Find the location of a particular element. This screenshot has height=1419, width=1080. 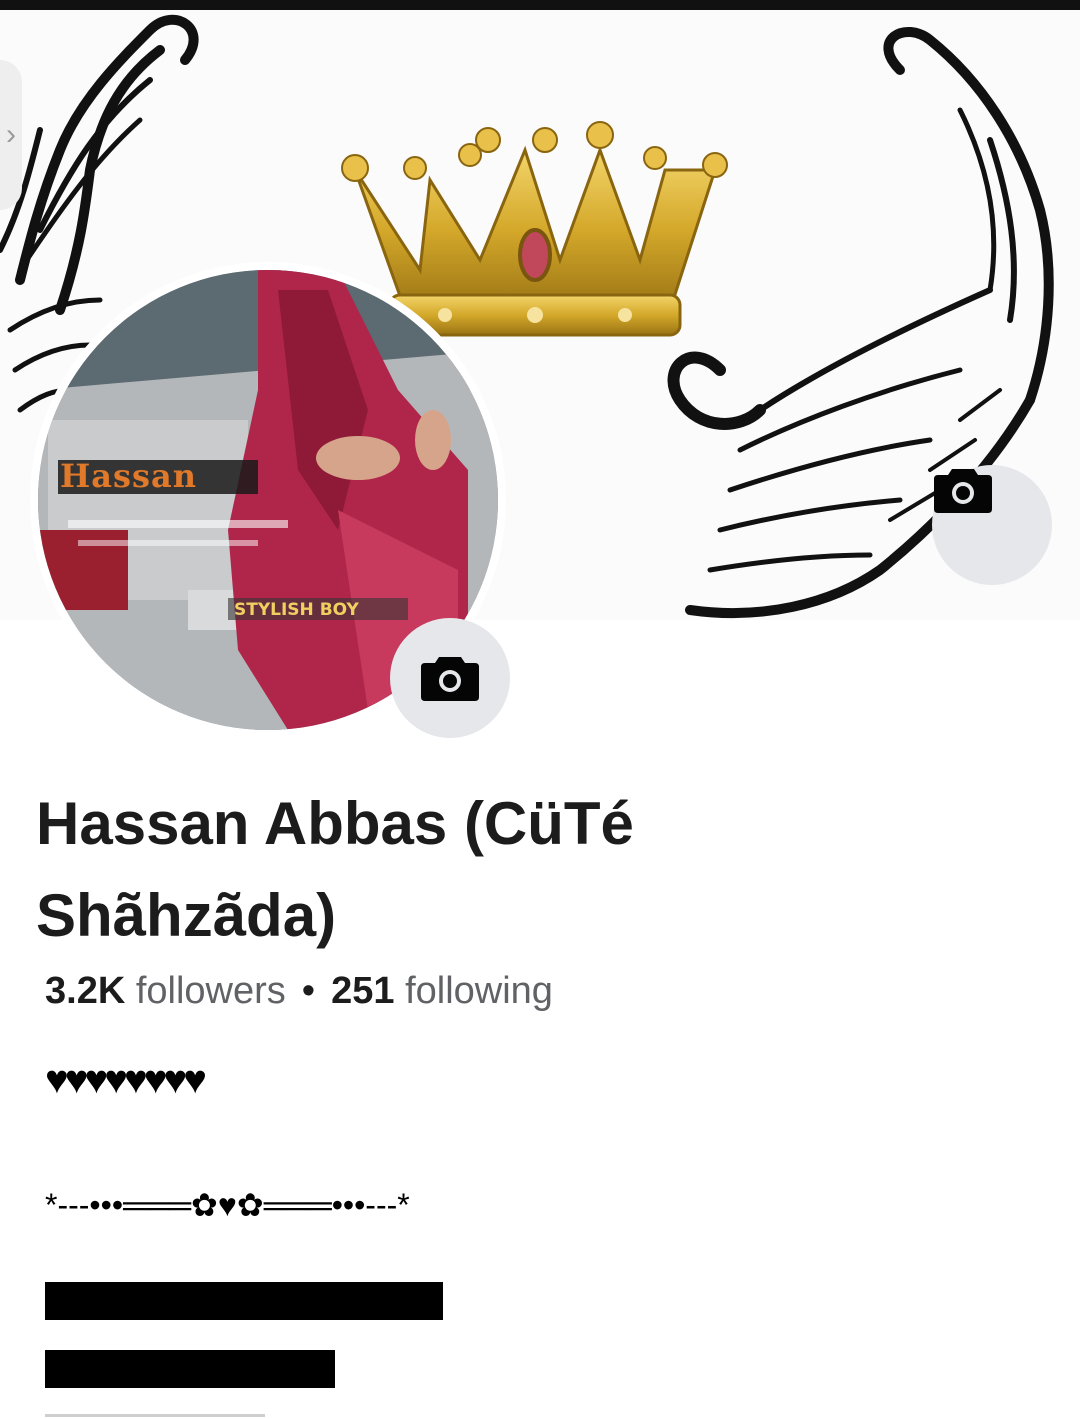

followers-label: followers is located at coordinates (210, 991).